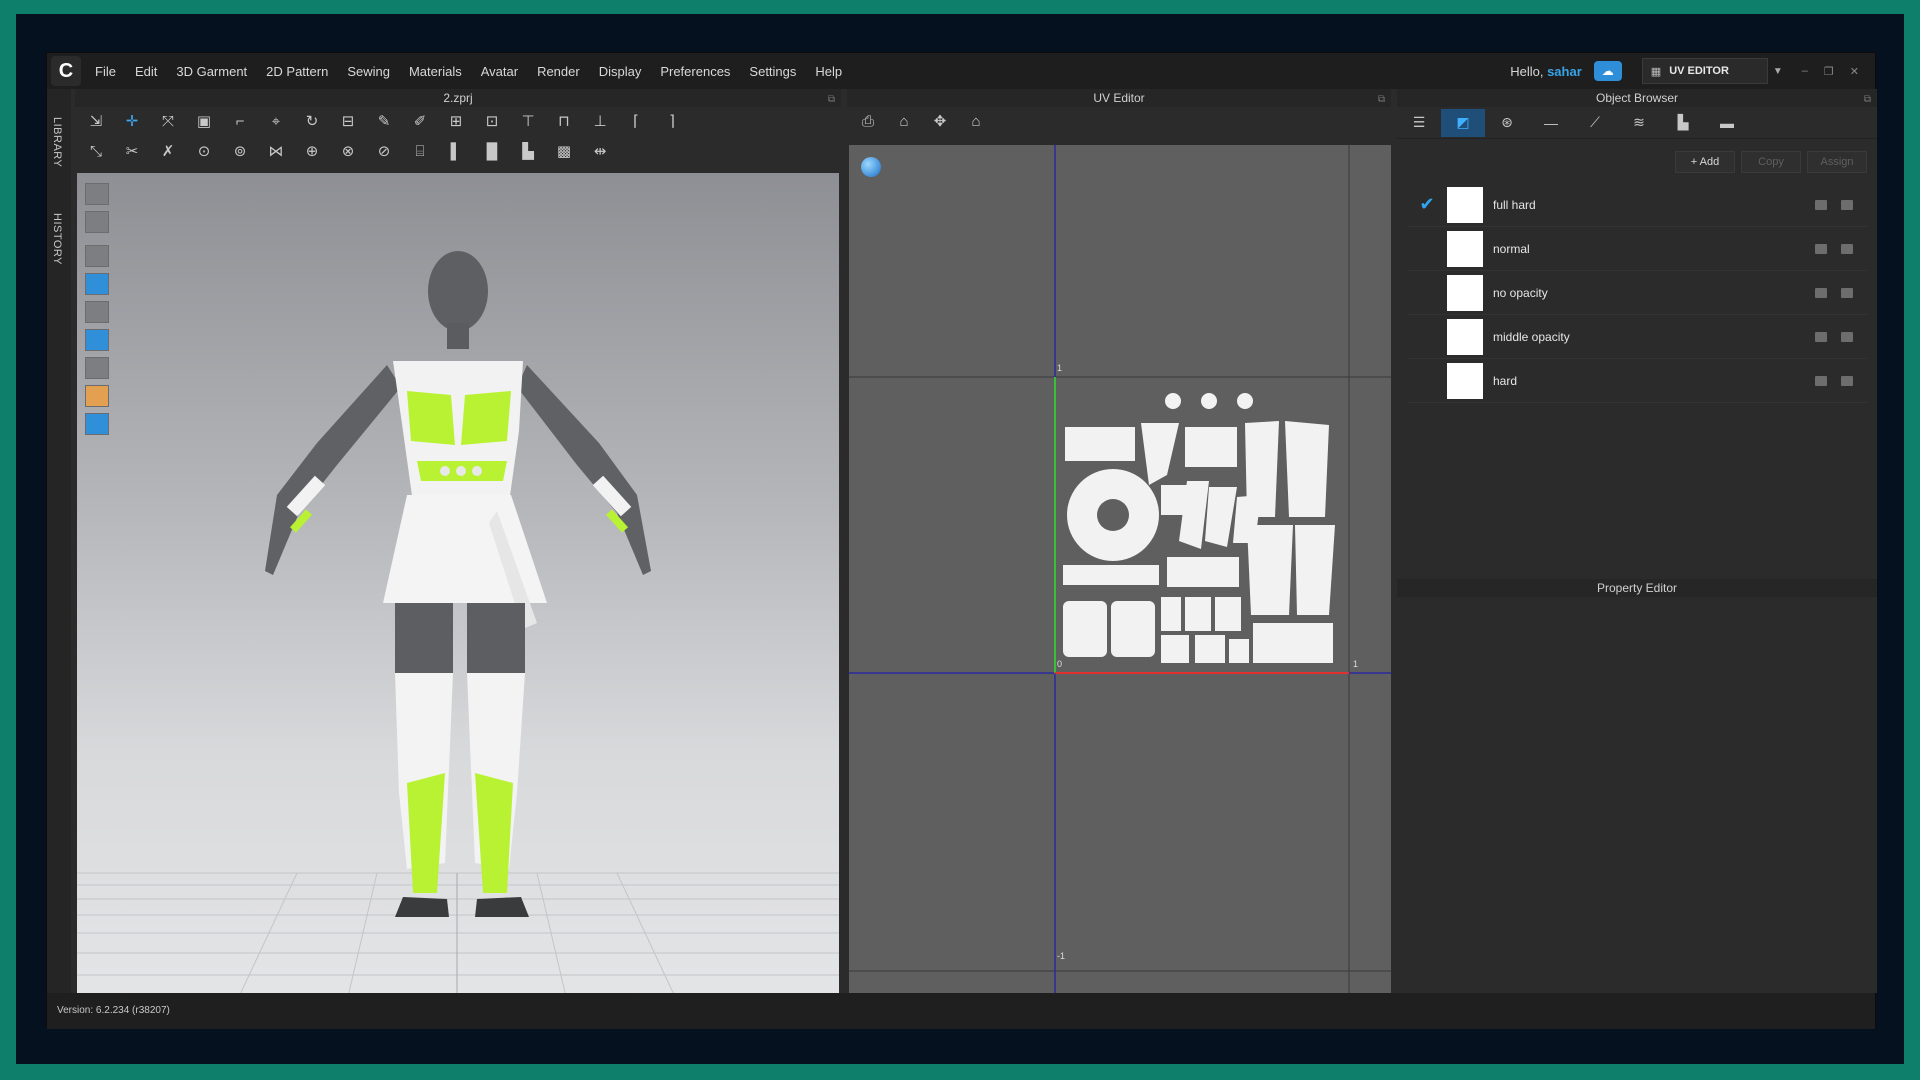 The width and height of the screenshot is (1920, 1080). What do you see at coordinates (600, 152) in the screenshot?
I see `split-tool-icon: ⇹` at bounding box center [600, 152].